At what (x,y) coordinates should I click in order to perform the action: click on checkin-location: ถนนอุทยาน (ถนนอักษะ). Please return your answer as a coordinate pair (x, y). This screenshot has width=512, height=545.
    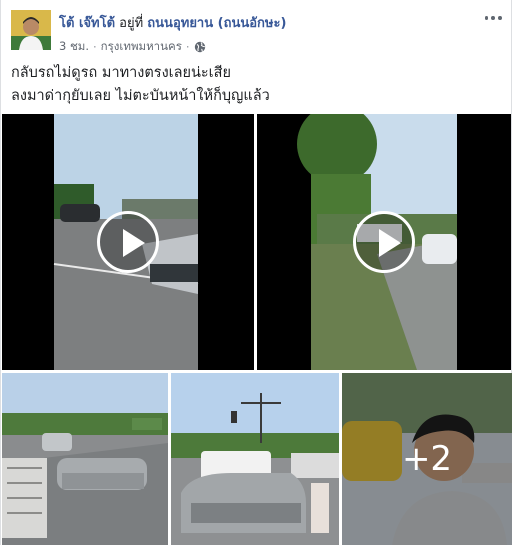
    Looking at the image, I should click on (216, 23).